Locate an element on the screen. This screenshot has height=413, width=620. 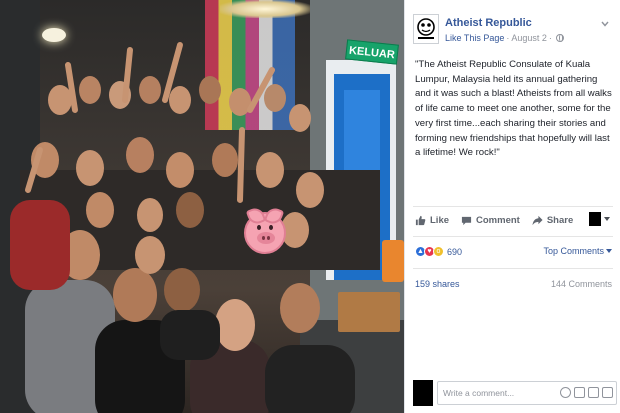
gif-icon is located at coordinates (593, 392).